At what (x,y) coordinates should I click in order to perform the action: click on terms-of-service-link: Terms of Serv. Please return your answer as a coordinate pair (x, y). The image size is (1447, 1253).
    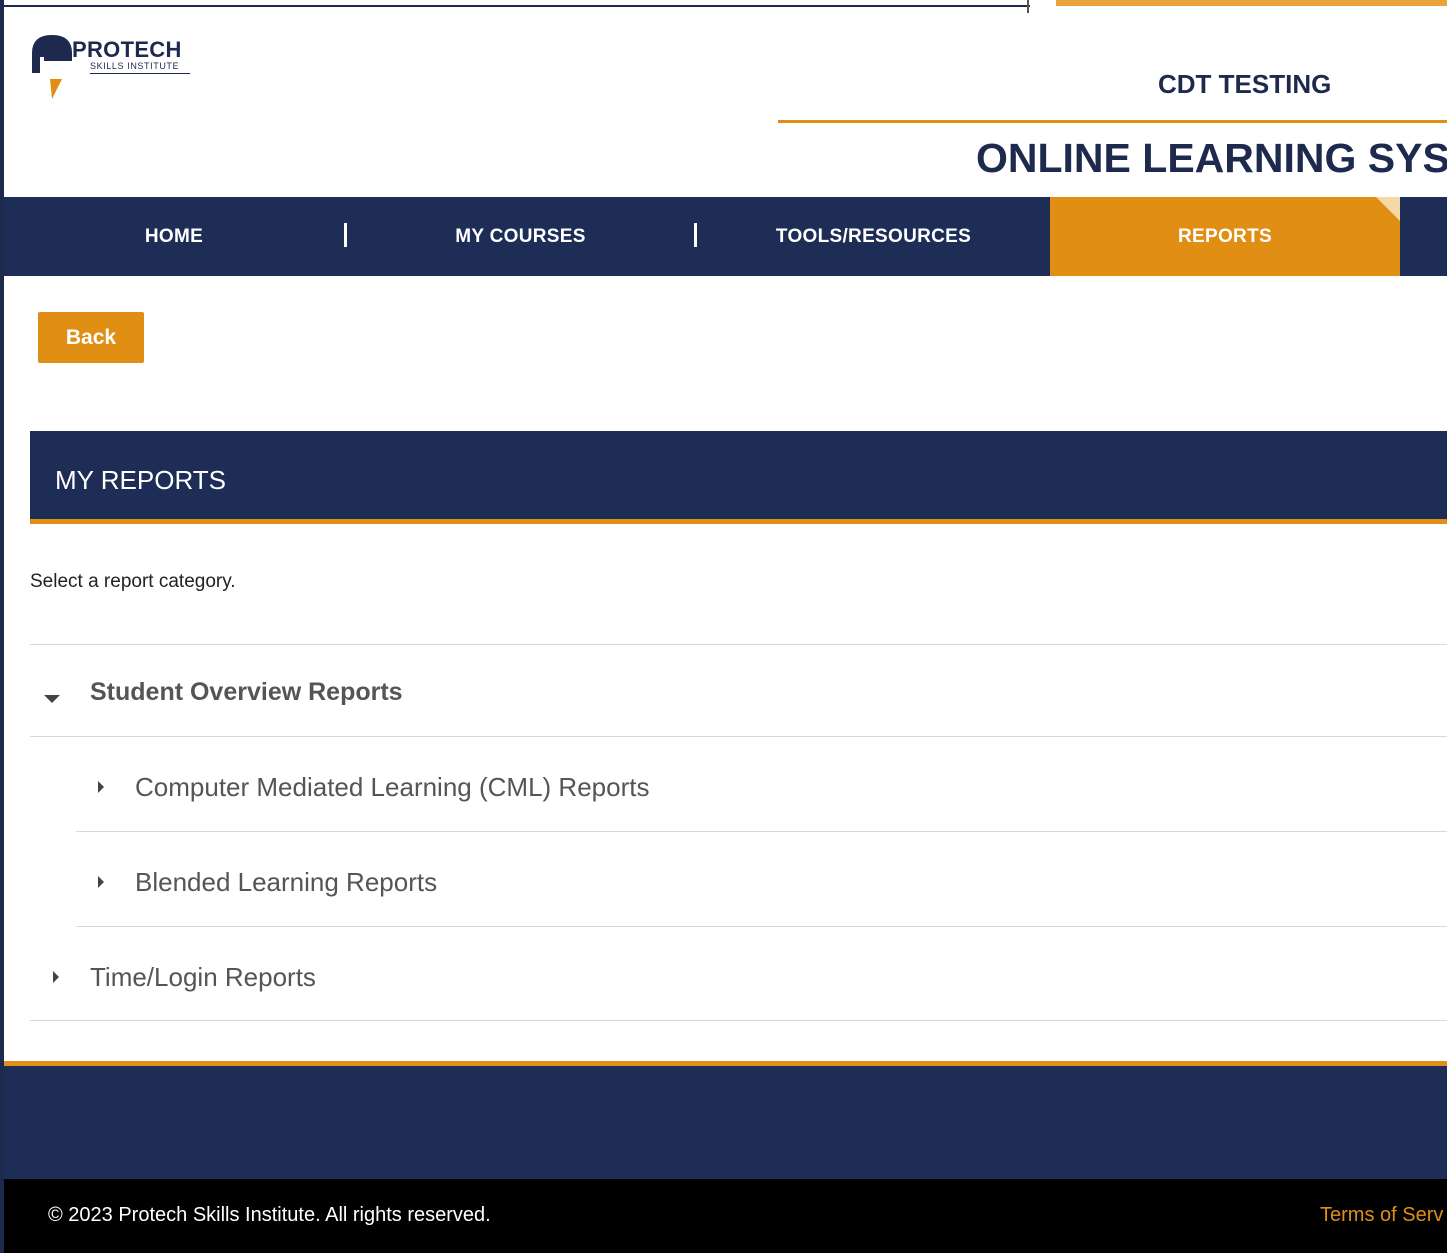
    Looking at the image, I should click on (1381, 1215).